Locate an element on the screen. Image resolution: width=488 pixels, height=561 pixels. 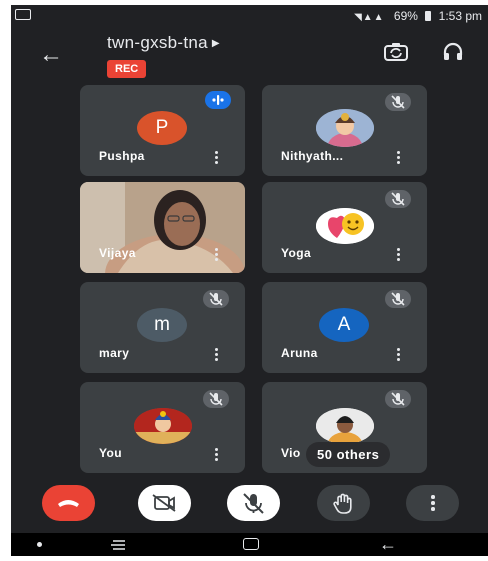
switch-camera-button is located at coordinates (396, 54).